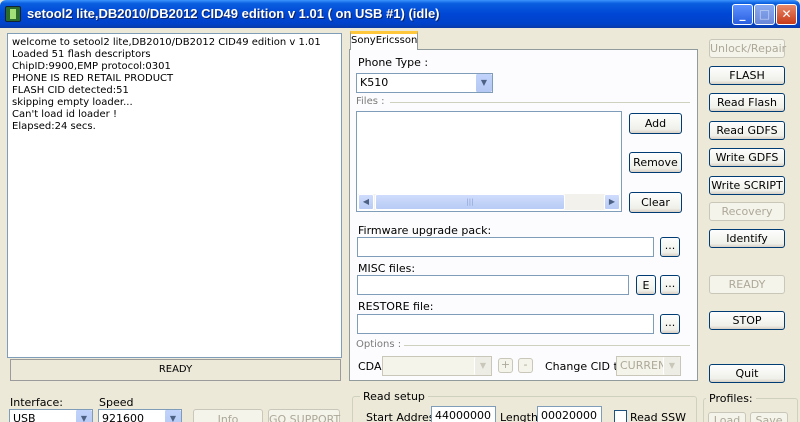 The width and height of the screenshot is (800, 422). I want to click on start-address-input: 44000000, so click(463, 414).